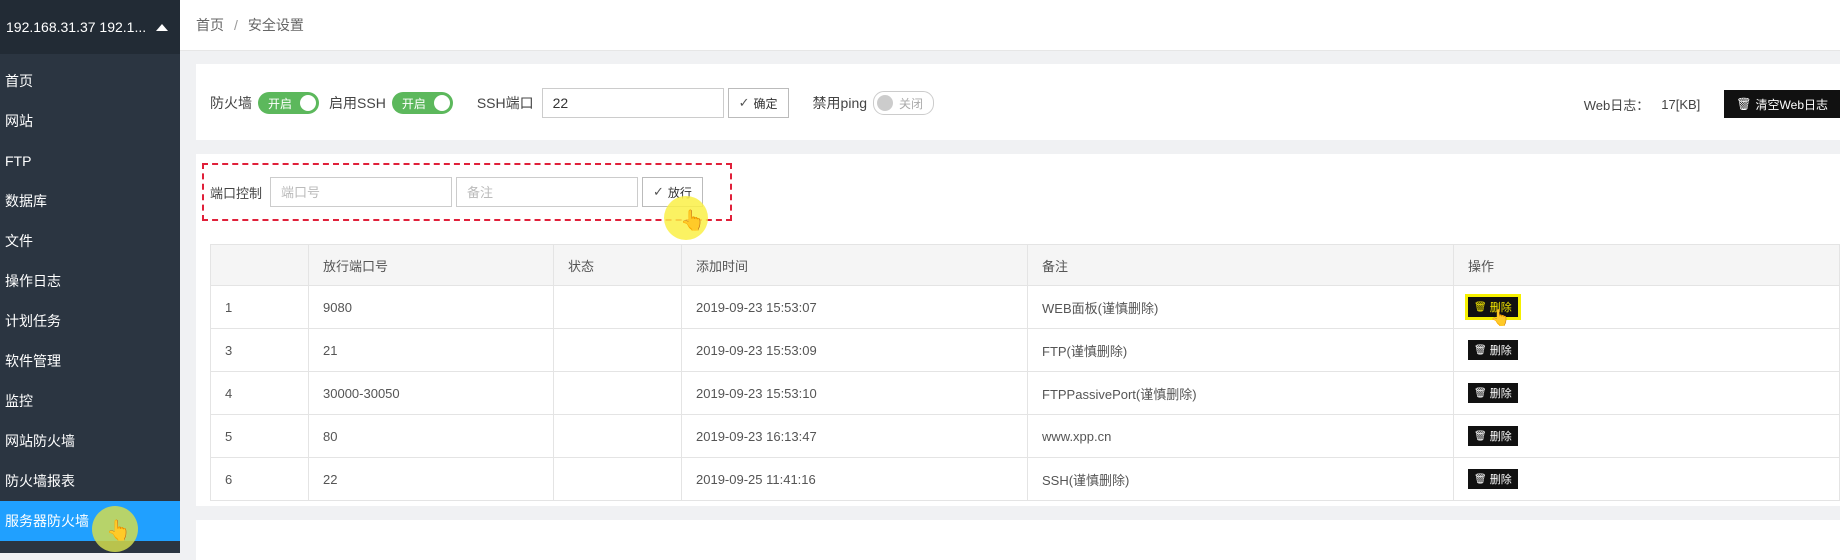 This screenshot has height=560, width=1840. Describe the element at coordinates (505, 103) in the screenshot. I see `ssh-port-label: SSH端口` at that location.